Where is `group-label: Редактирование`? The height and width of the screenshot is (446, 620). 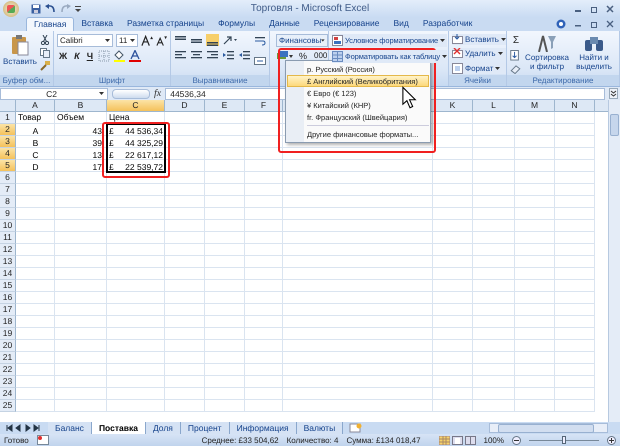
group-label: Редактирование is located at coordinates (563, 80).